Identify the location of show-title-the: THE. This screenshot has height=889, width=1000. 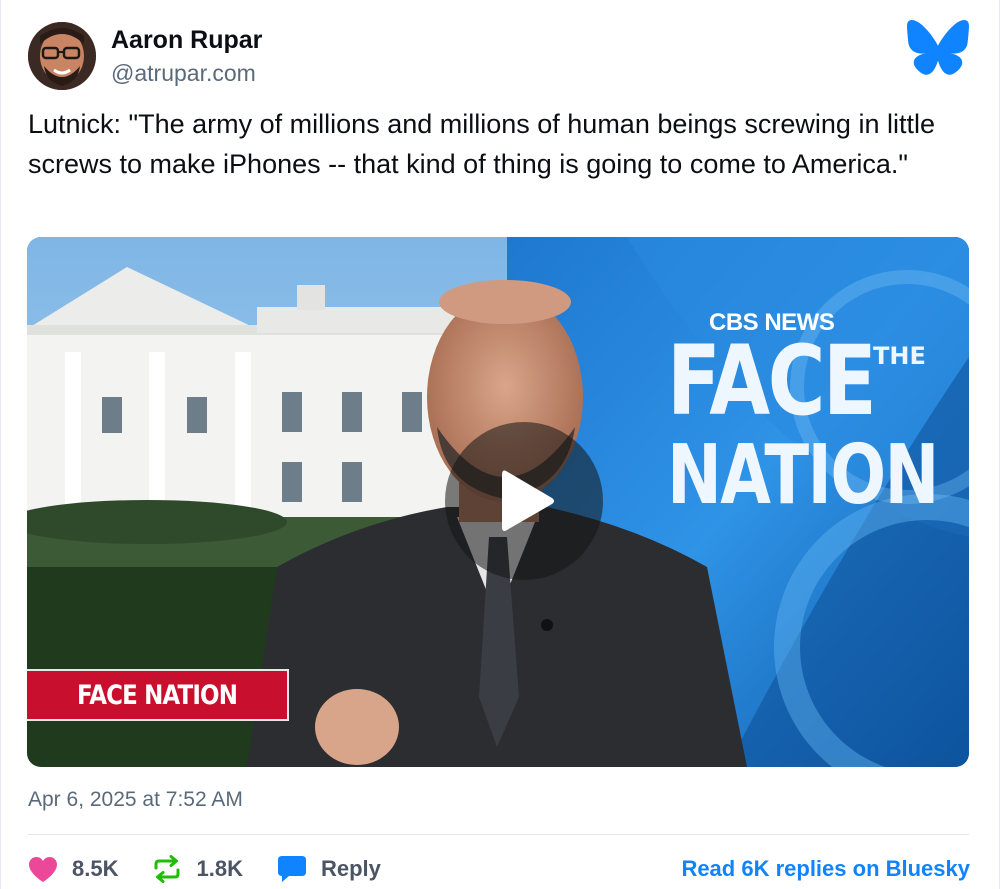
(899, 356).